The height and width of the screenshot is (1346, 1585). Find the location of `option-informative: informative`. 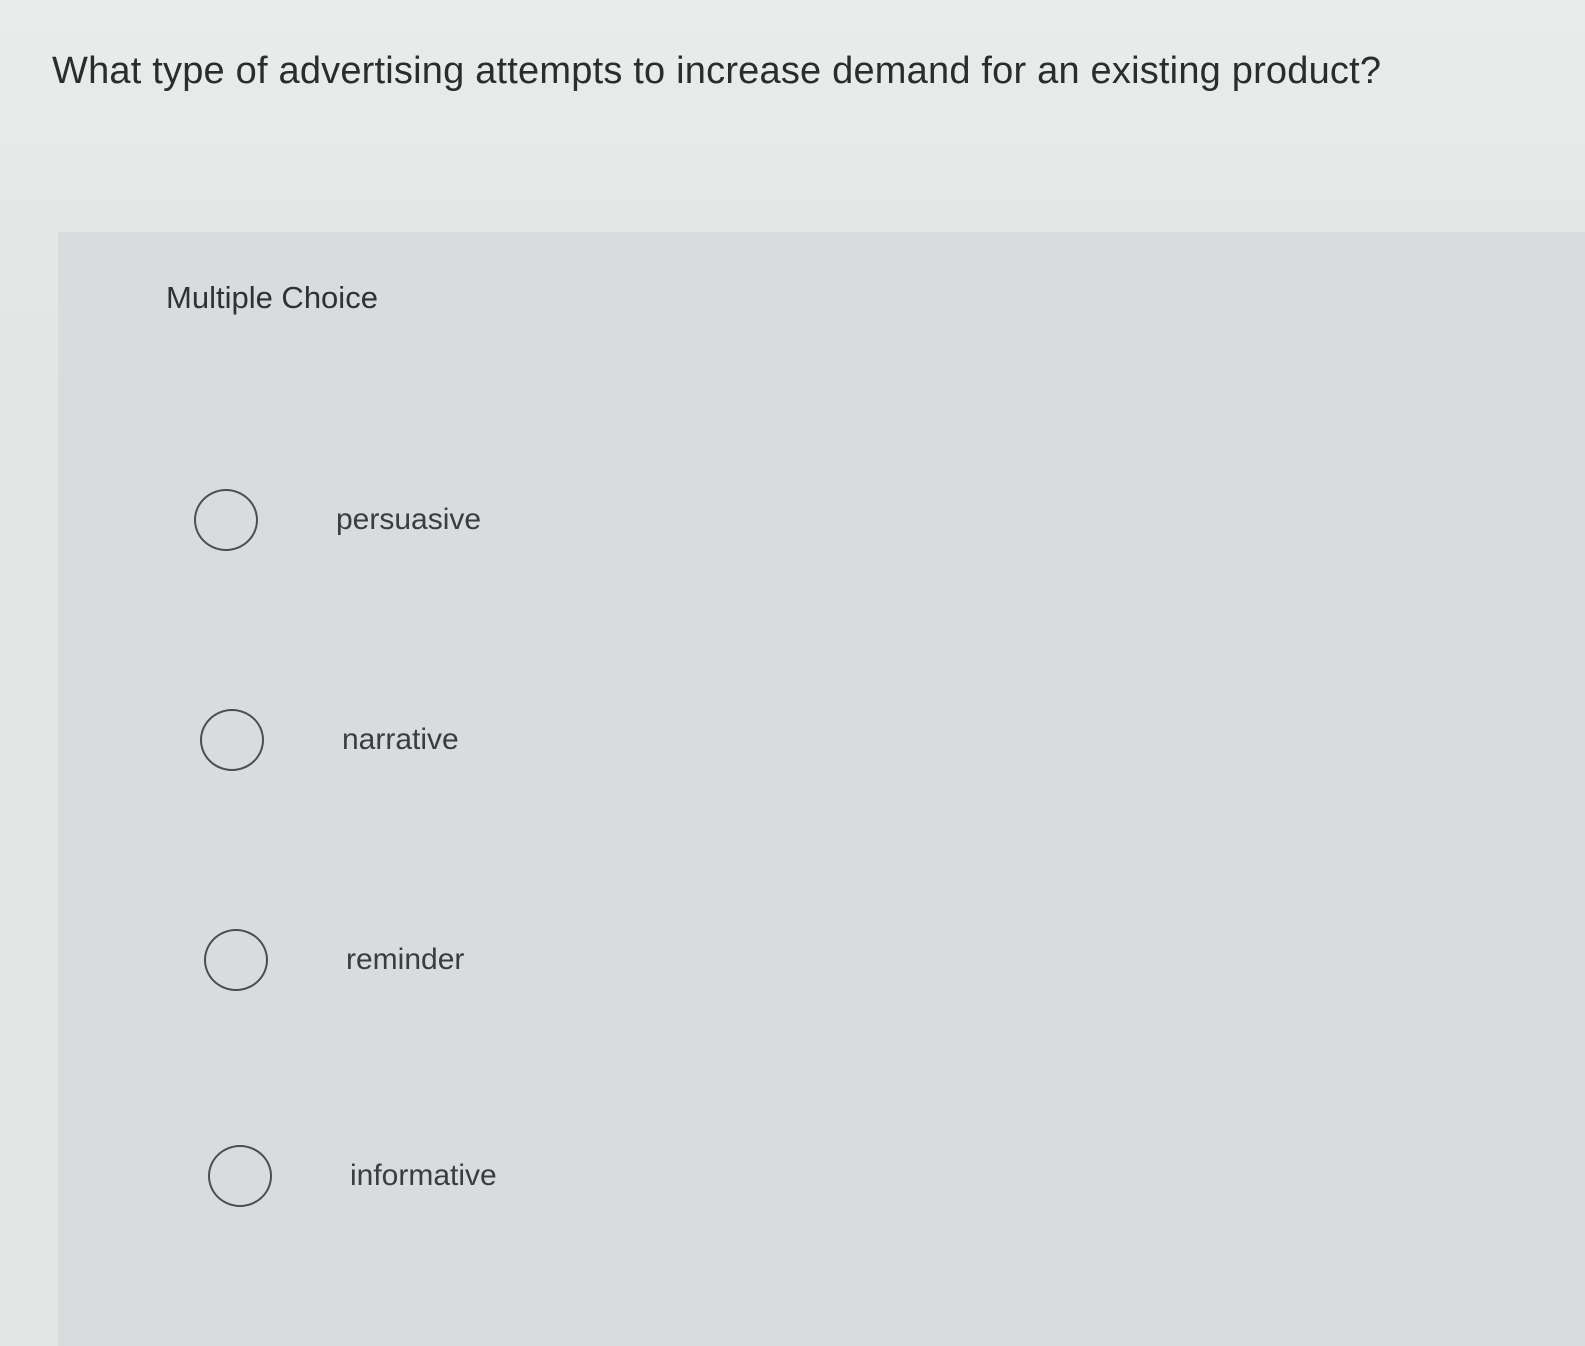

option-informative: informative is located at coordinates (558, 1176).